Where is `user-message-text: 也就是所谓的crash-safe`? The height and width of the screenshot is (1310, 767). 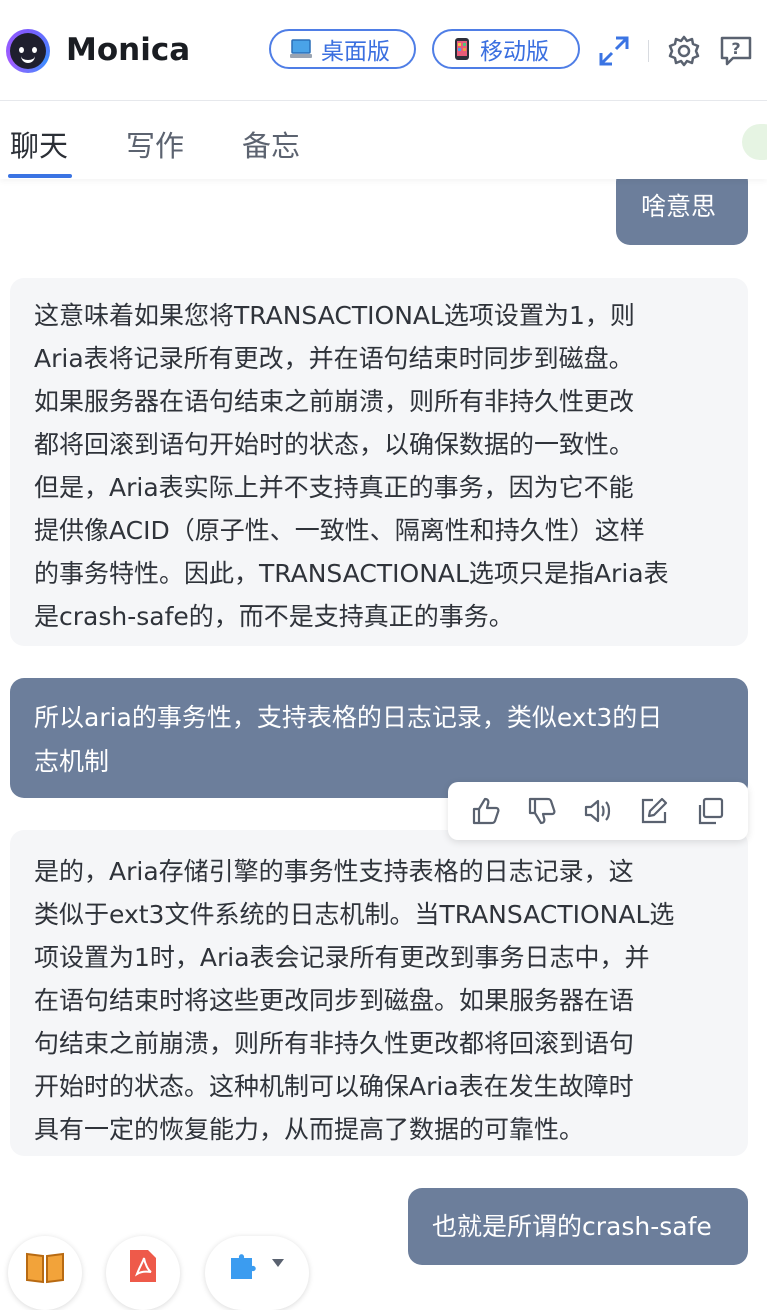
user-message-text: 也就是所谓的crash-safe is located at coordinates (572, 1226).